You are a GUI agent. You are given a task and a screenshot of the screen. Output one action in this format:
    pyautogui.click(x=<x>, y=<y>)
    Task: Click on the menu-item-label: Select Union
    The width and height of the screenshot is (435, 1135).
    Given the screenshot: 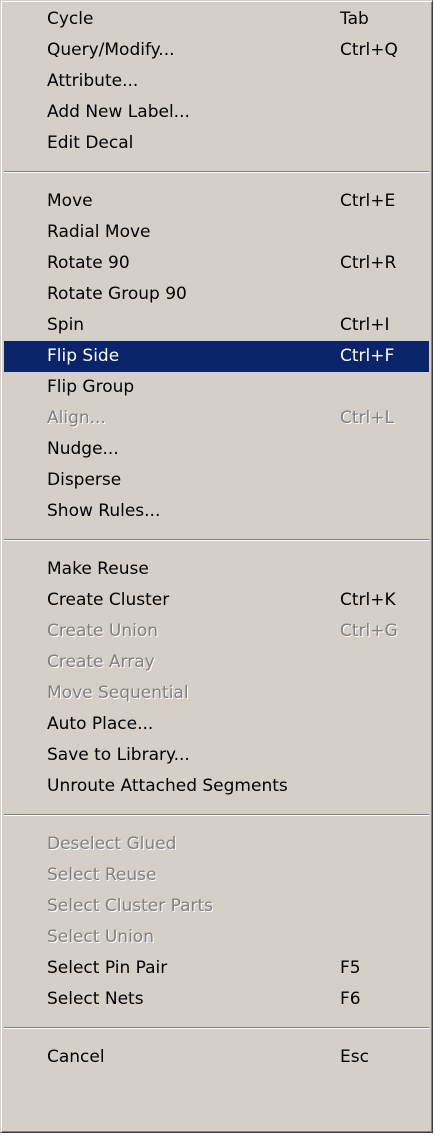 What is the action you would take?
    pyautogui.click(x=100, y=937)
    